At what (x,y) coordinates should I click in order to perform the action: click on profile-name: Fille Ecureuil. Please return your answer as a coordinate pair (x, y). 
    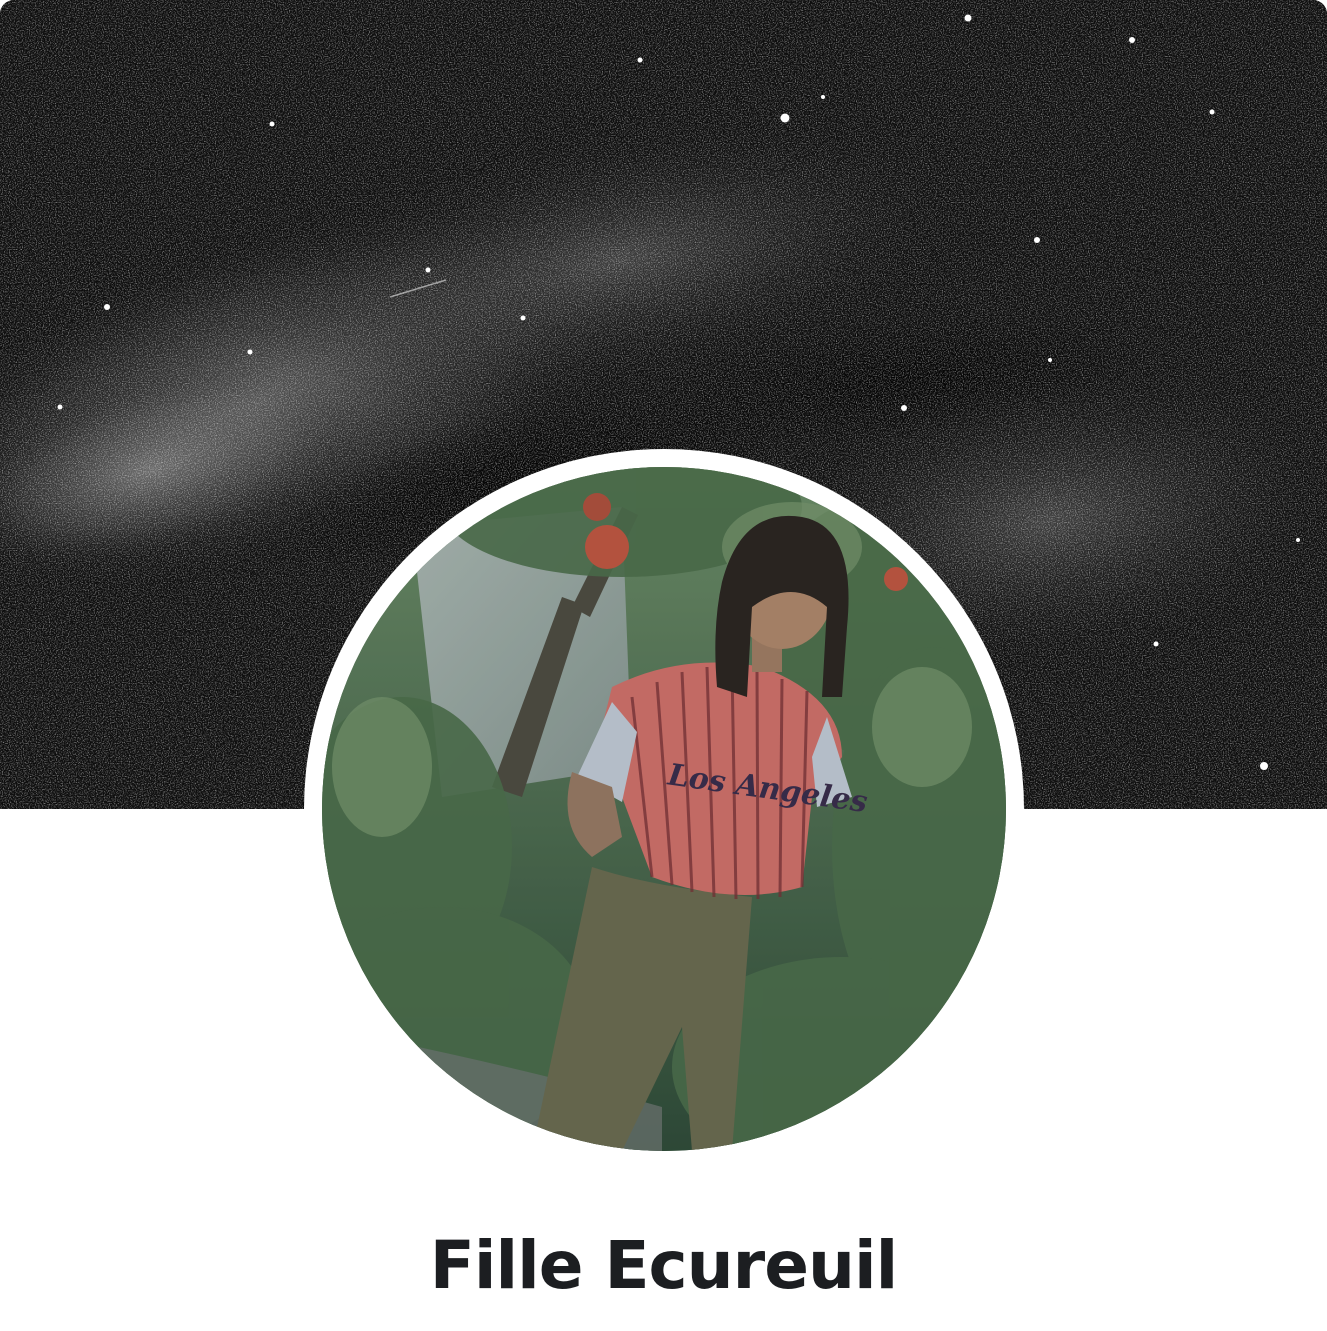
    Looking at the image, I should click on (663, 1266).